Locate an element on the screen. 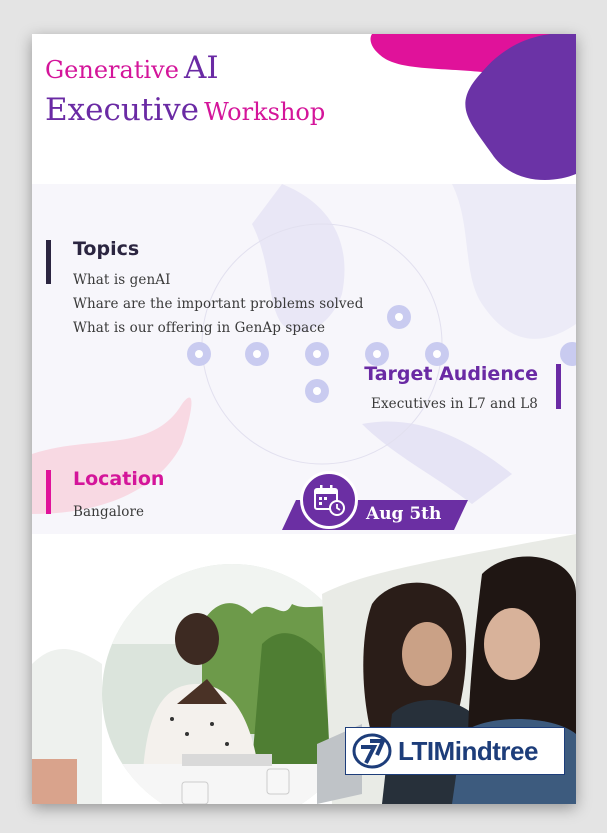 This screenshot has width=607, height=833. calendar-clock-icon is located at coordinates (329, 500).